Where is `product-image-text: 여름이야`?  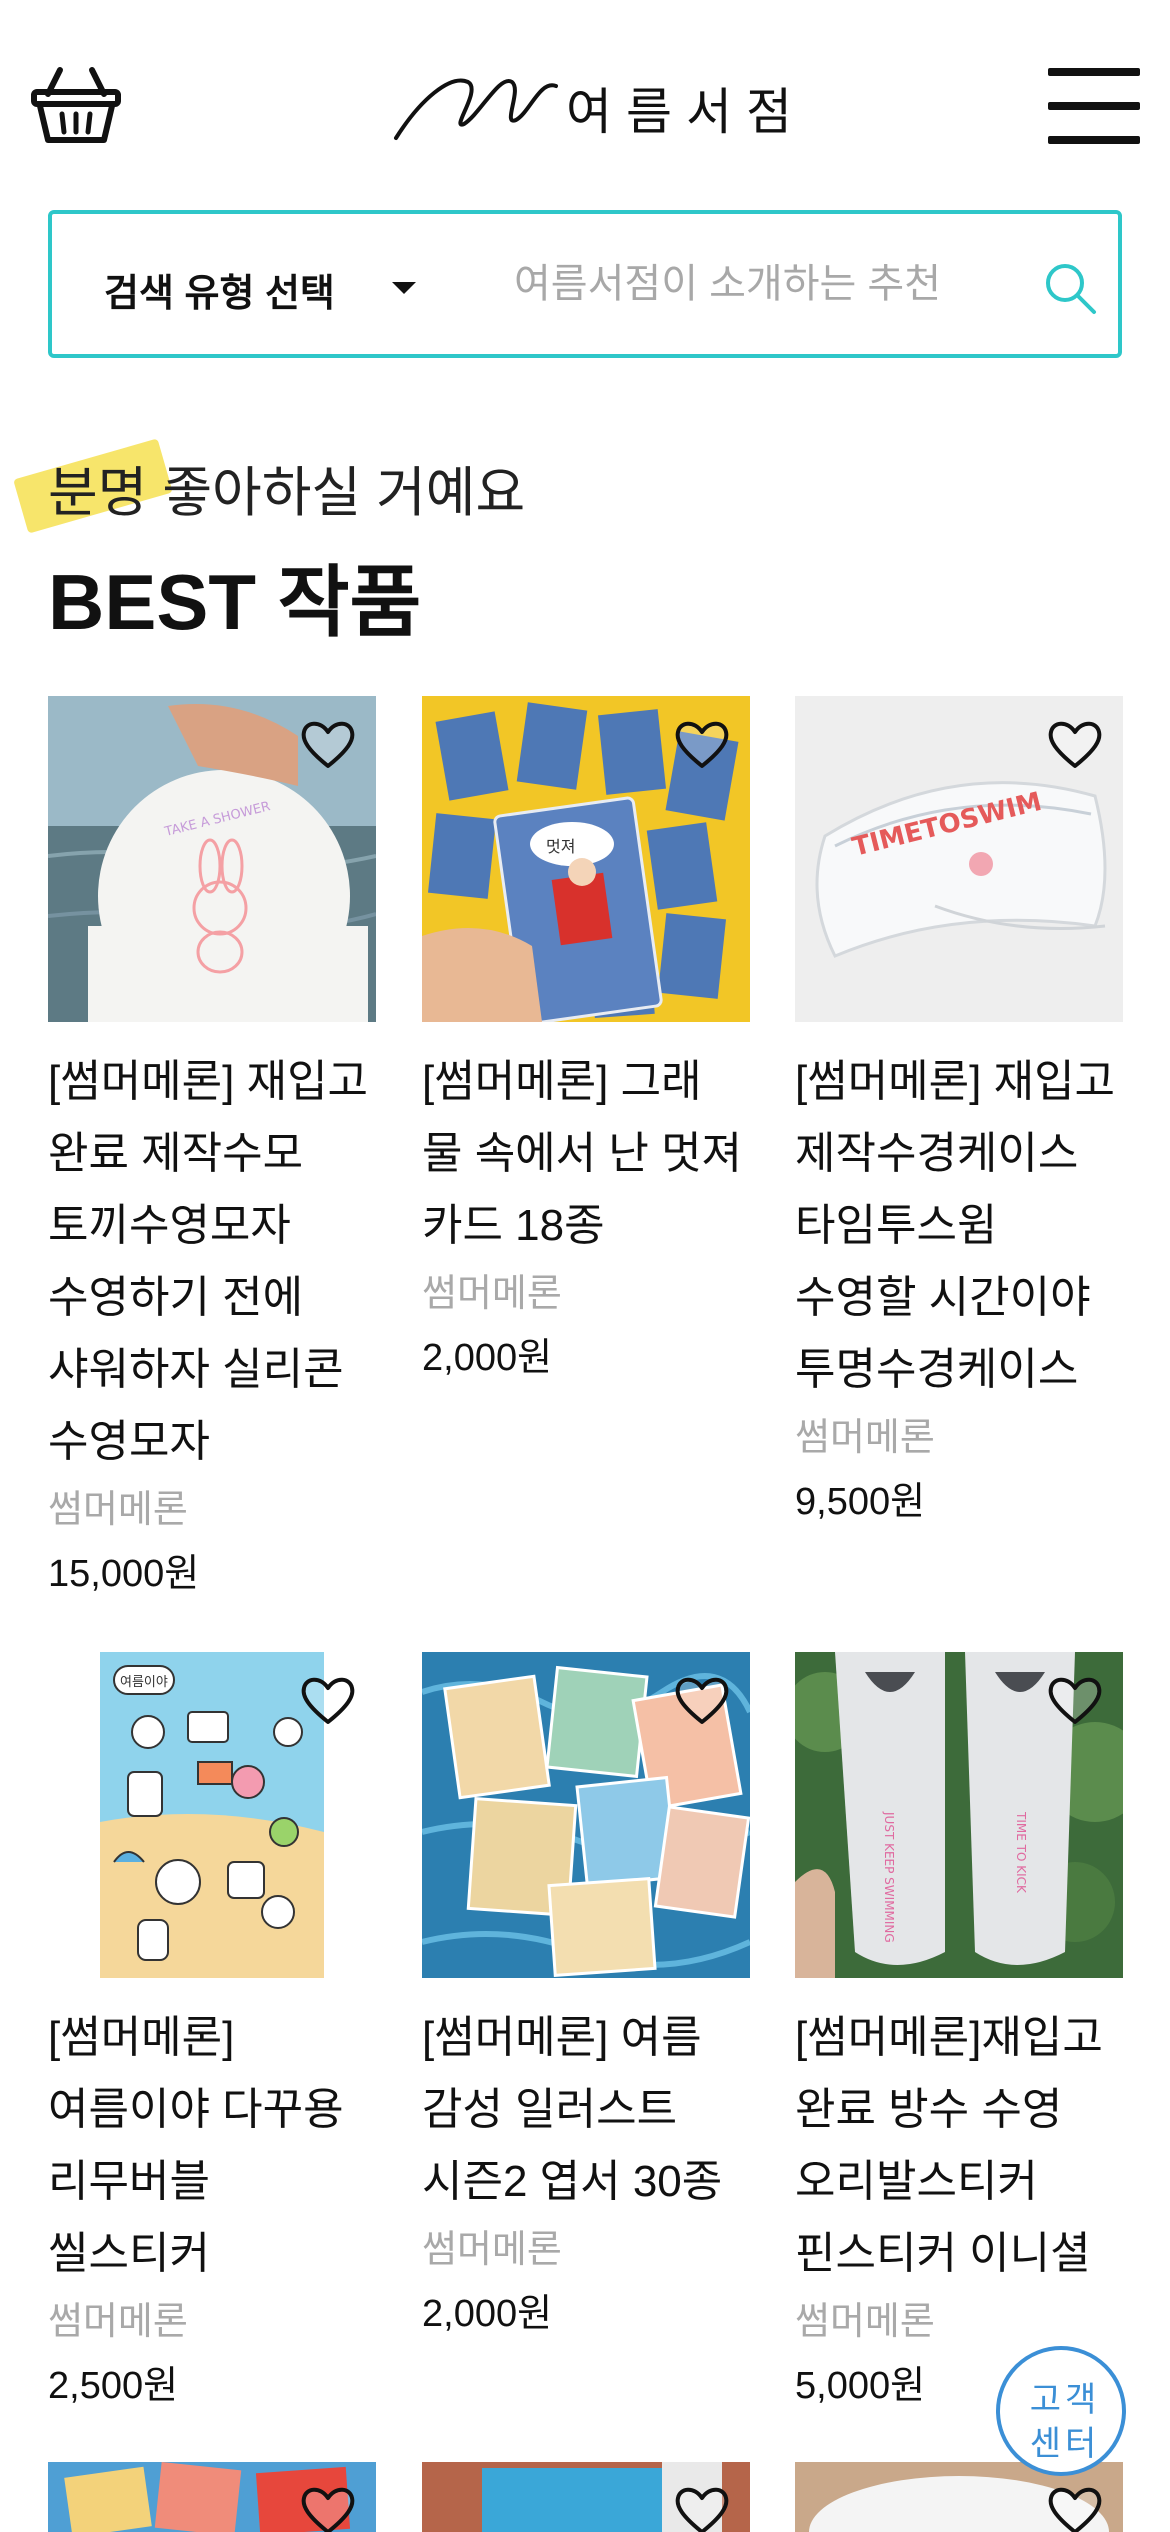
product-image-text: 여름이야 is located at coordinates (144, 1682).